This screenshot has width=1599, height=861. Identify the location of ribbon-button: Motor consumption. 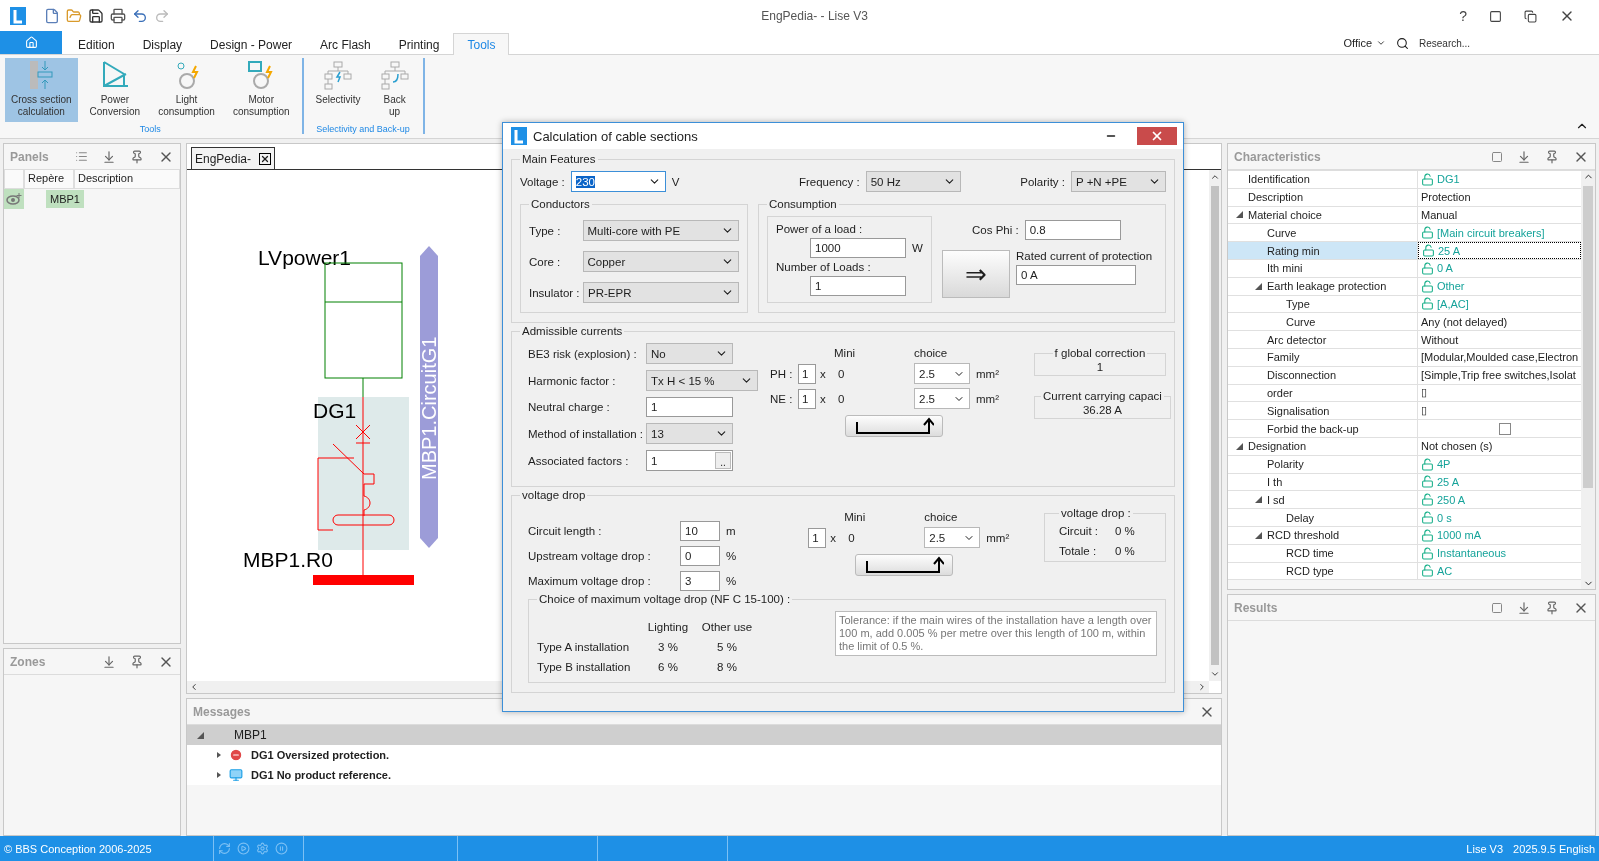
(261, 90).